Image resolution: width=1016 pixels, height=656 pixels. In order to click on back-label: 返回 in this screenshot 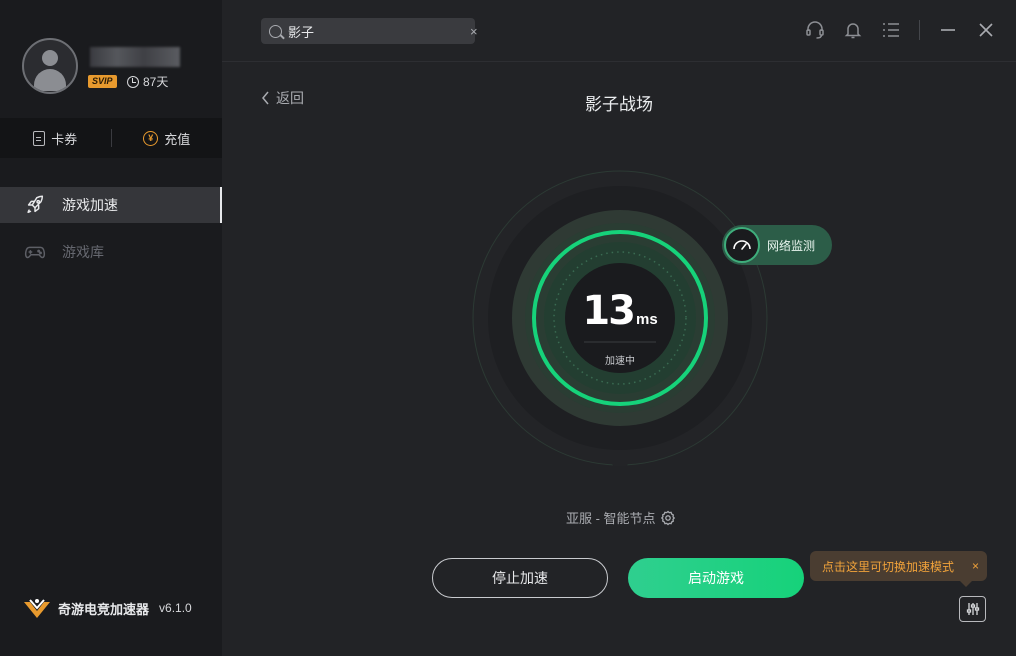, I will do `click(290, 98)`.